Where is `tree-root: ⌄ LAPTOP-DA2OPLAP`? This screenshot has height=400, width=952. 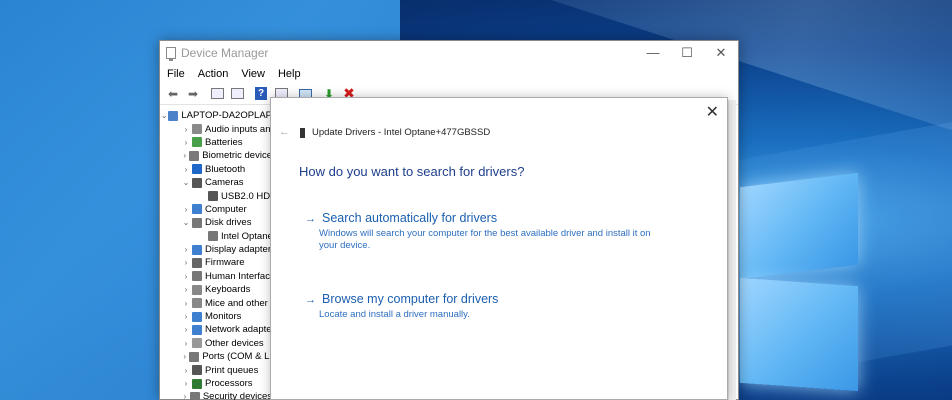
tree-root: ⌄ LAPTOP-DA2OPLAP is located at coordinates (216, 115).